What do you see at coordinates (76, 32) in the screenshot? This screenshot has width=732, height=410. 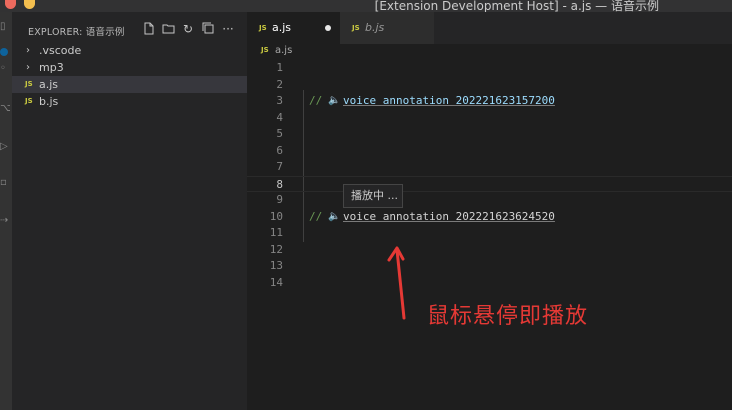 I see `explorer-title: EXPLORER: 语音示例` at bounding box center [76, 32].